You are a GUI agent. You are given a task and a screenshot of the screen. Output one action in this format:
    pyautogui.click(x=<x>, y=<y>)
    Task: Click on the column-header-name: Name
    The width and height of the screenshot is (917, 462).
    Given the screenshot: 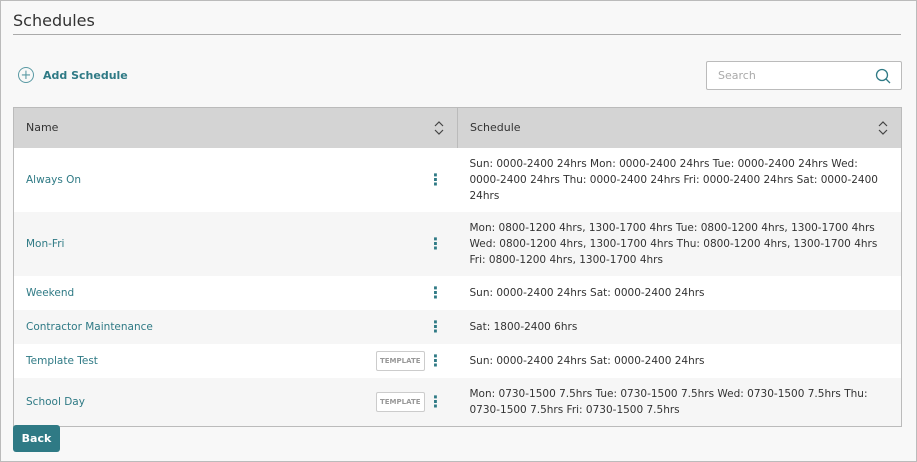 What is the action you would take?
    pyautogui.click(x=235, y=127)
    